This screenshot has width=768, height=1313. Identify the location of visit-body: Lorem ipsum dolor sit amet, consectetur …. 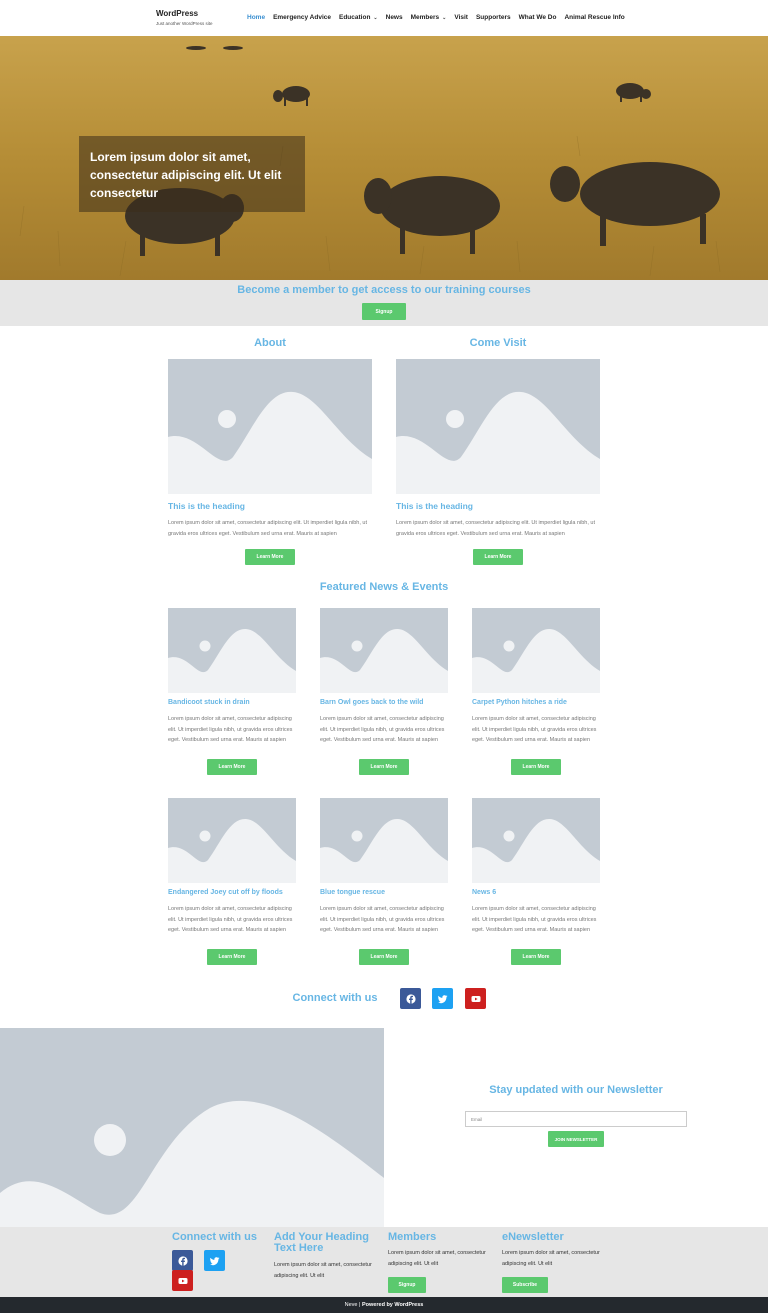
(496, 528).